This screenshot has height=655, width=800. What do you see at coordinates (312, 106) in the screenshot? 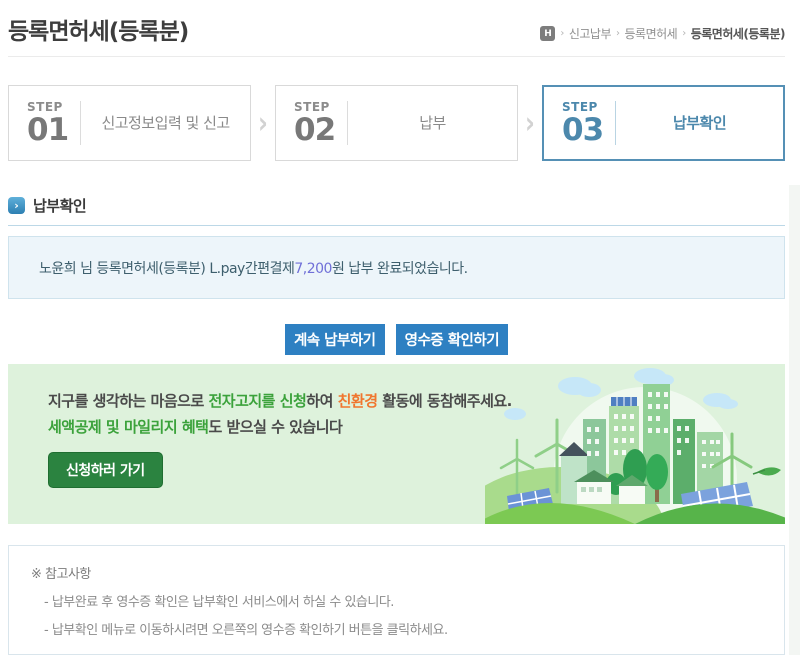
I see `step-2-label: STEP` at bounding box center [312, 106].